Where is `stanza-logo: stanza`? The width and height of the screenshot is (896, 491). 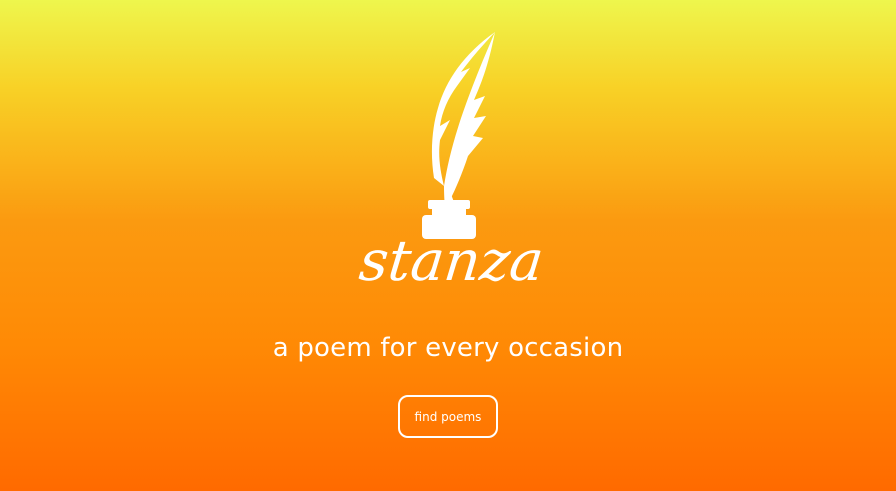
stanza-logo: stanza is located at coordinates (451, 163).